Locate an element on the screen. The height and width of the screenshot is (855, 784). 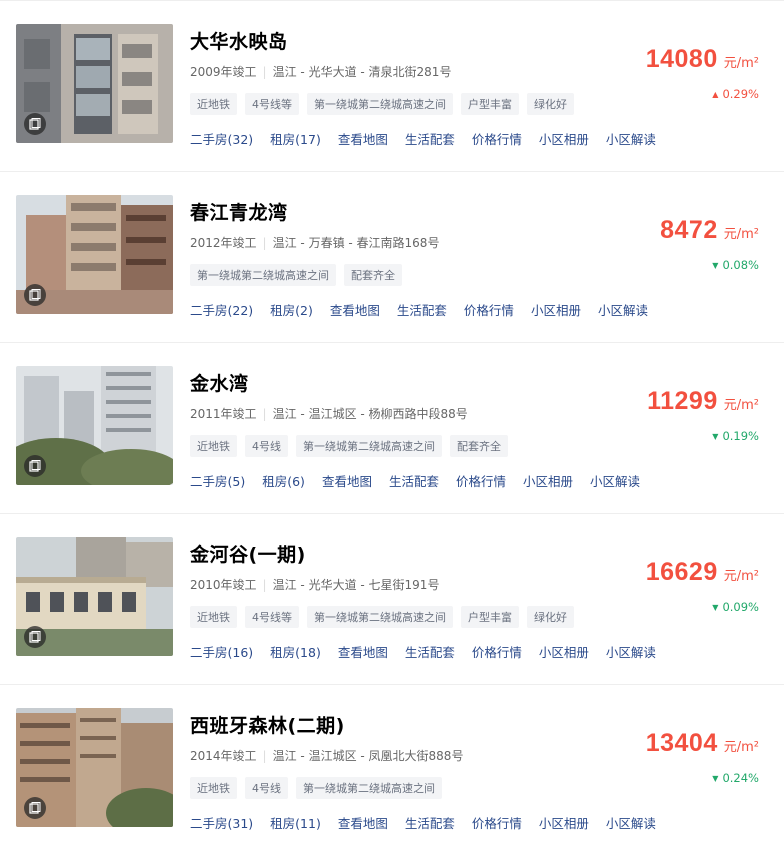
community-name: 春江青龙湾 is located at coordinates (239, 211).